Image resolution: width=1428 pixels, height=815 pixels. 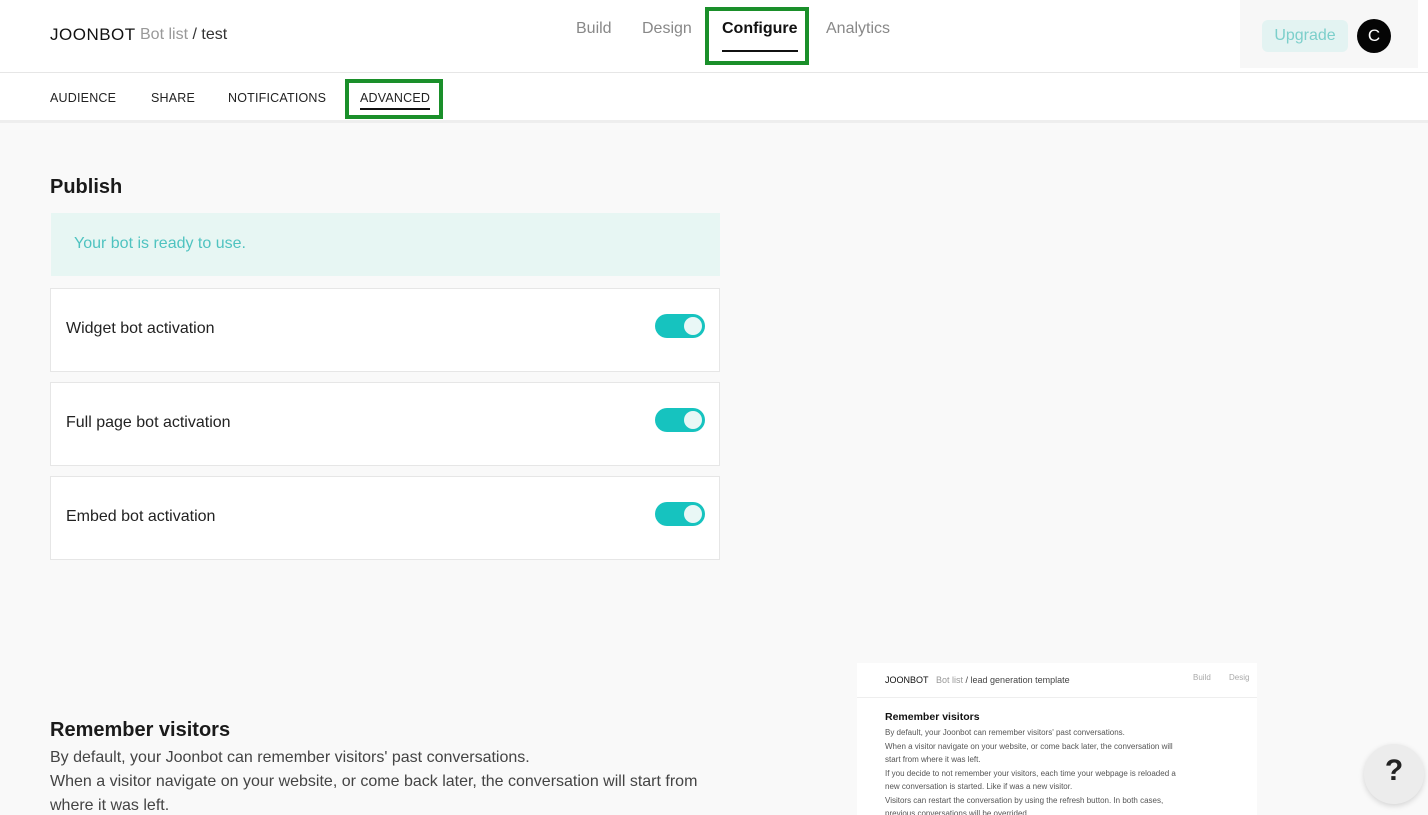 I want to click on preview-title: Remember visitors, so click(x=932, y=717).